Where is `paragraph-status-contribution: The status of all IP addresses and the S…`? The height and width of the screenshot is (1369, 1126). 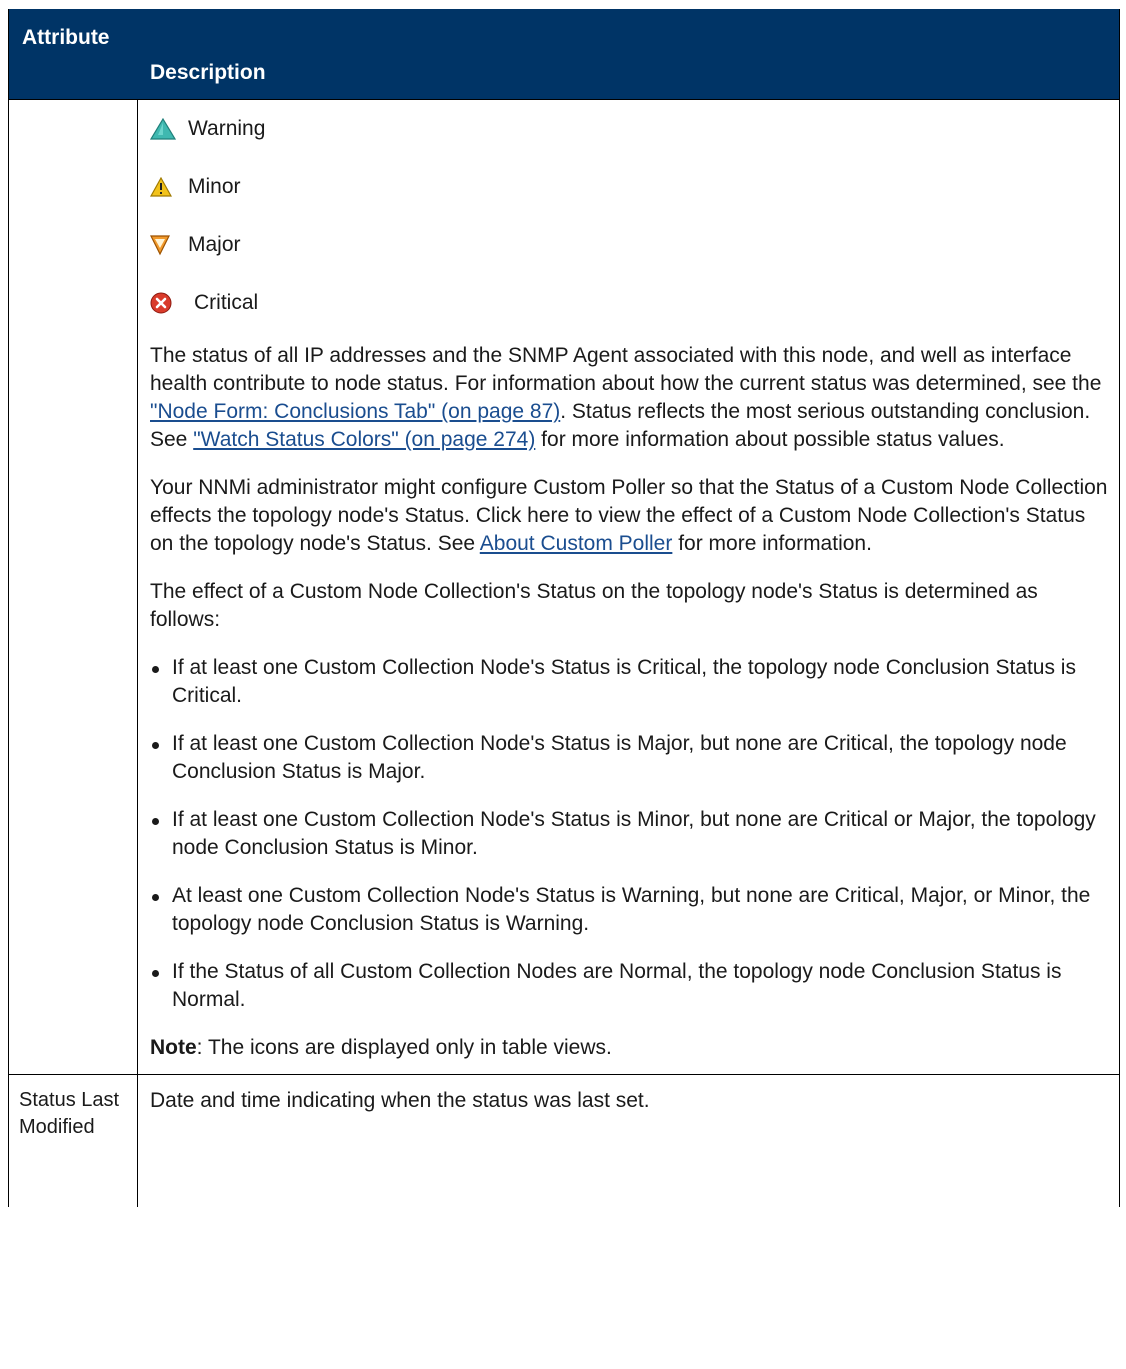
paragraph-status-contribution: The status of all IP addresses and the S… is located at coordinates (629, 398).